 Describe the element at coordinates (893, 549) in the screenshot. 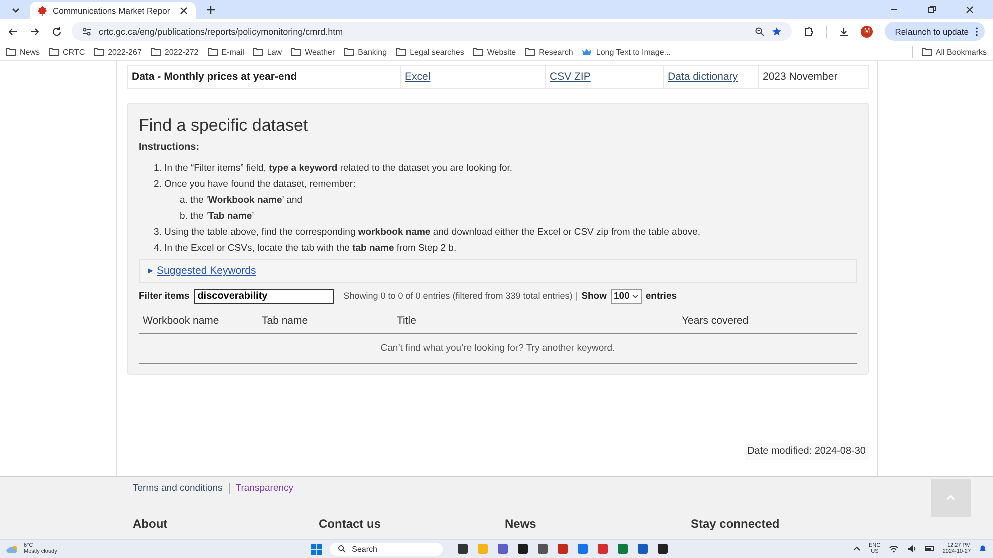

I see `wifi-icon` at that location.